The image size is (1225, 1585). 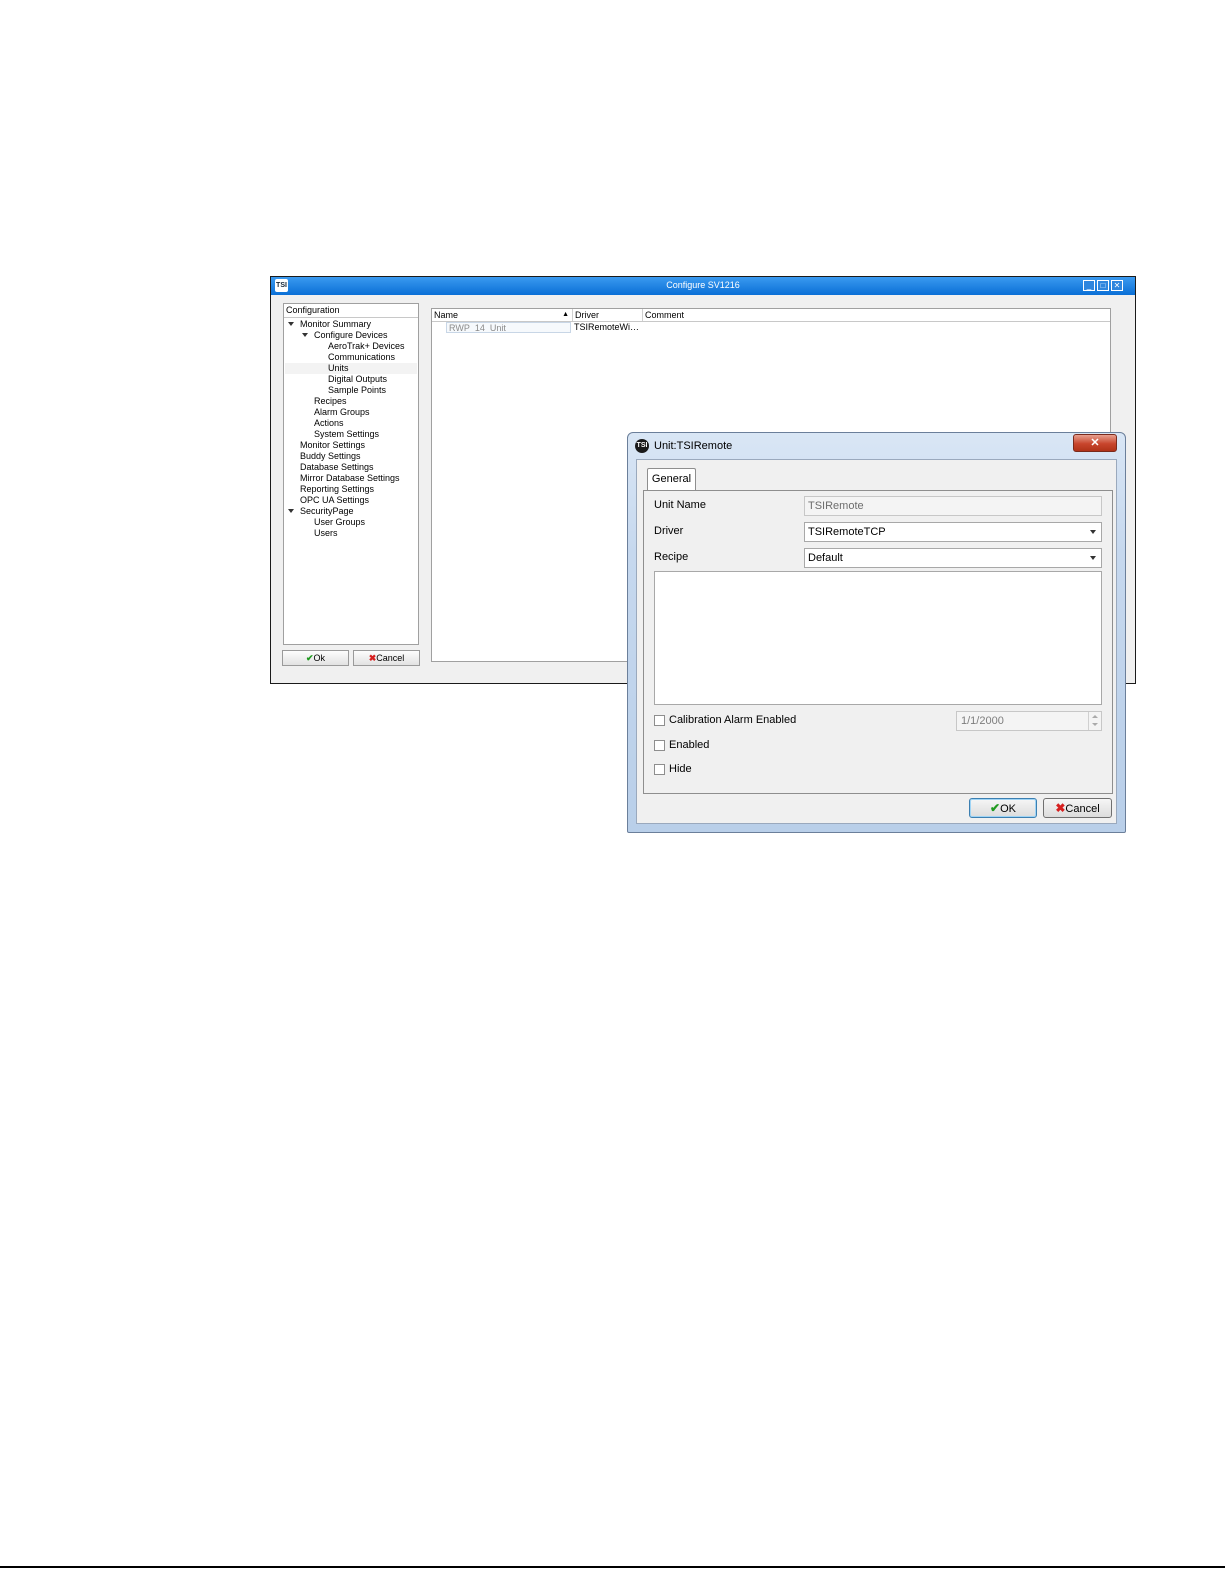 I want to click on column-header-label: Name, so click(x=446, y=315).